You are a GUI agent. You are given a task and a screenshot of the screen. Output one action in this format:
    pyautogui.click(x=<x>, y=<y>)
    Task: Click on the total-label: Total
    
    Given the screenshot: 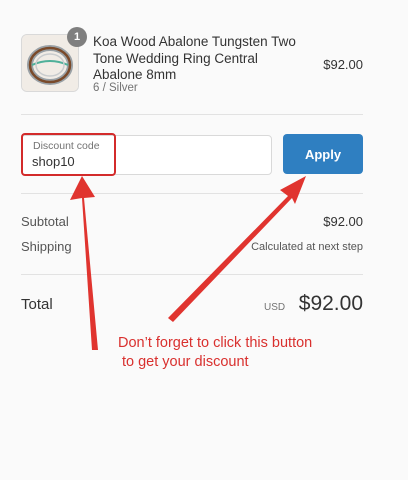 What is the action you would take?
    pyautogui.click(x=37, y=304)
    